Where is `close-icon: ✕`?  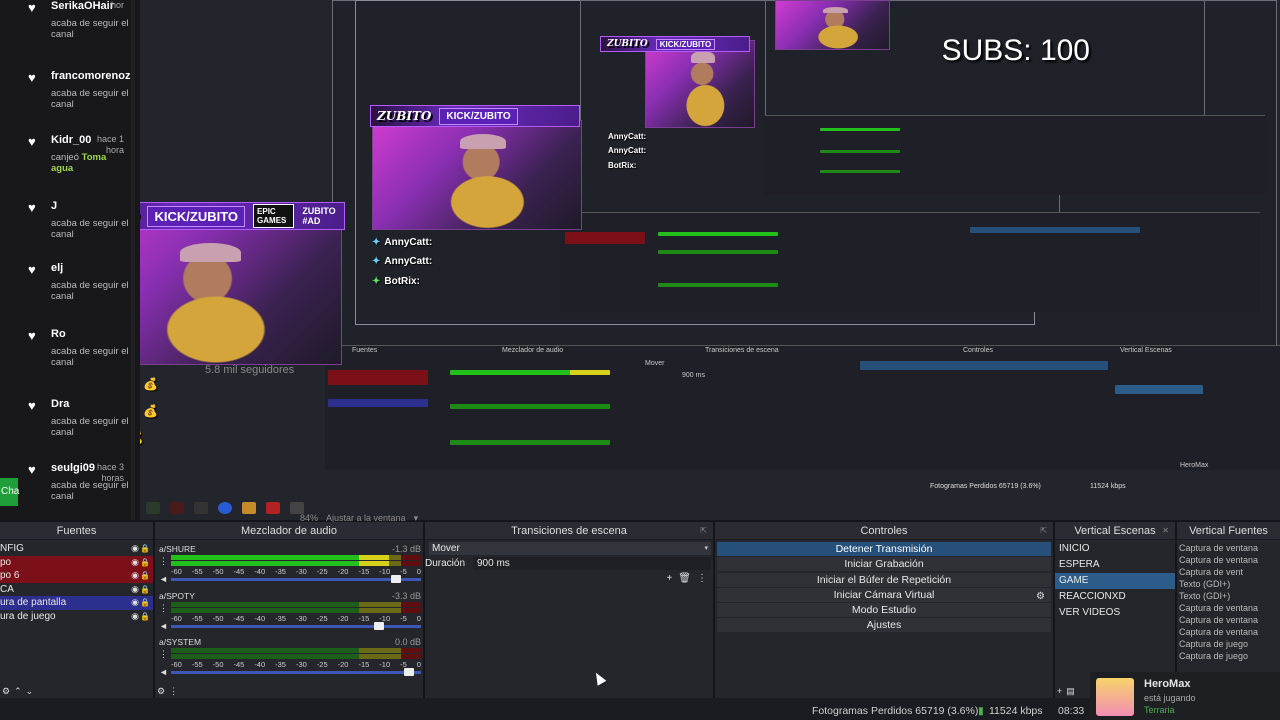 close-icon: ✕ is located at coordinates (1165, 531).